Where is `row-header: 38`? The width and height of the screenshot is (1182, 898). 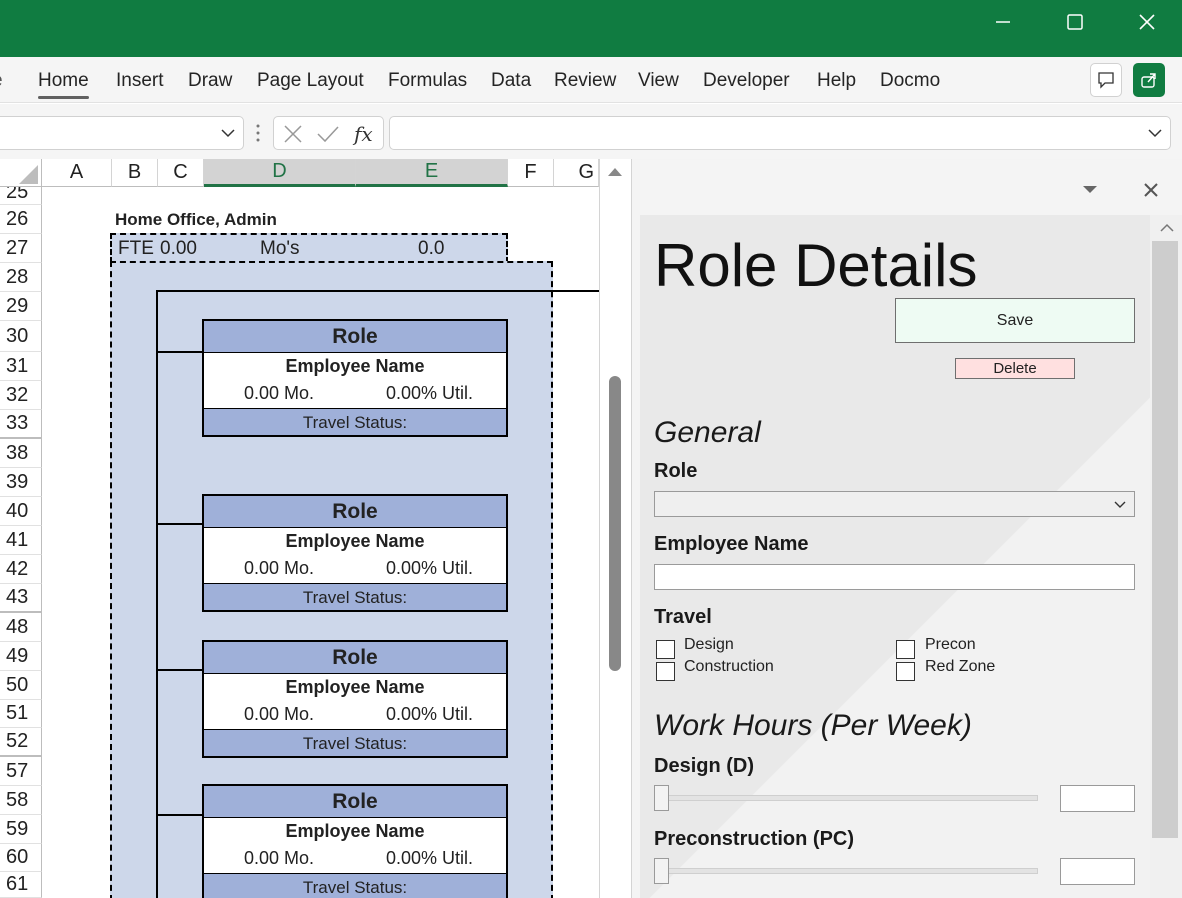 row-header: 38 is located at coordinates (21, 453).